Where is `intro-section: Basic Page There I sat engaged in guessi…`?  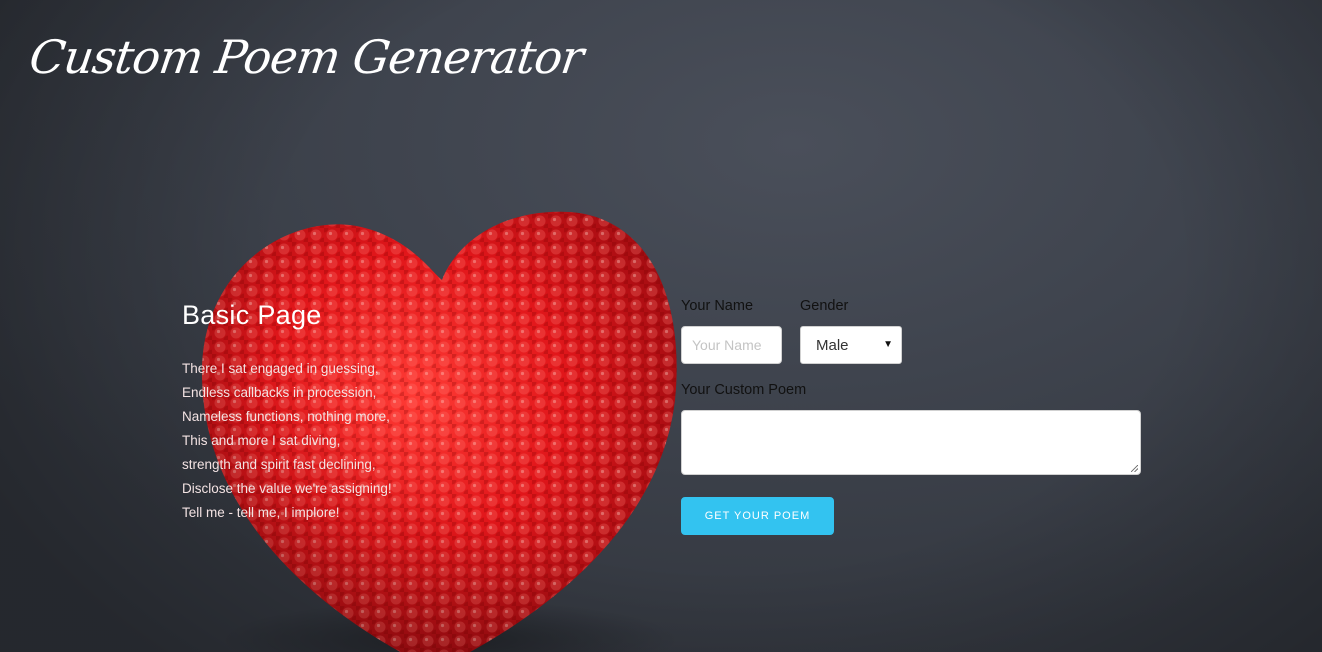
intro-section: Basic Page There I sat engaged in guessi… is located at coordinates (347, 412).